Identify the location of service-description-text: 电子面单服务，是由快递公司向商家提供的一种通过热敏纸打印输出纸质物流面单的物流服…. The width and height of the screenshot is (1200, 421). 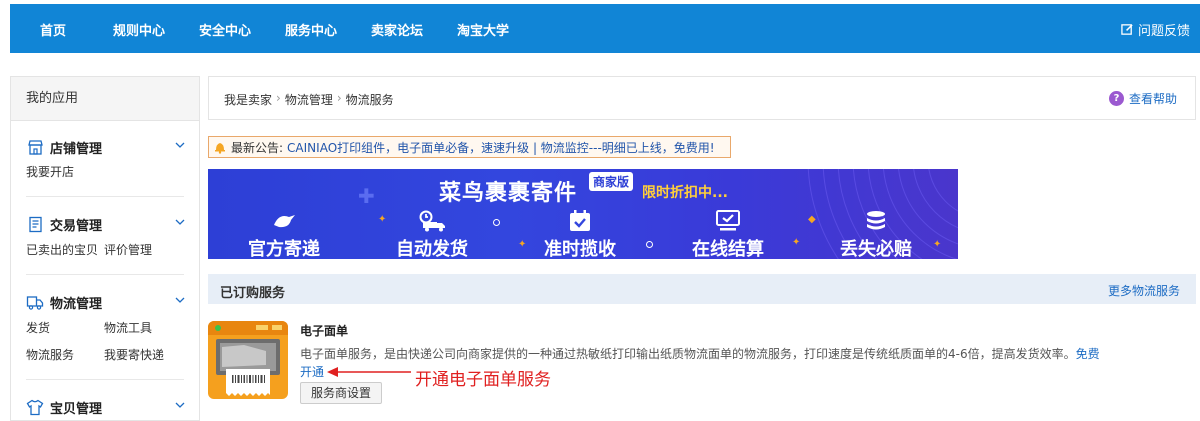
(688, 354).